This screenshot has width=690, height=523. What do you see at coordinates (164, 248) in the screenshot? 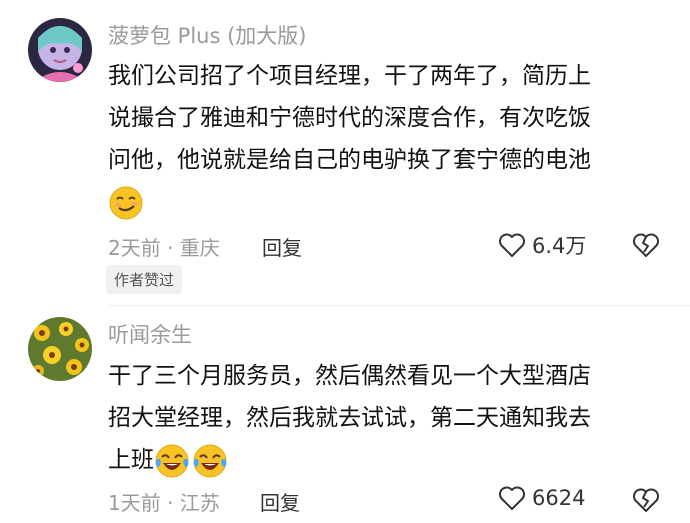
I see `comment-meta: 2天前 · 重庆` at bounding box center [164, 248].